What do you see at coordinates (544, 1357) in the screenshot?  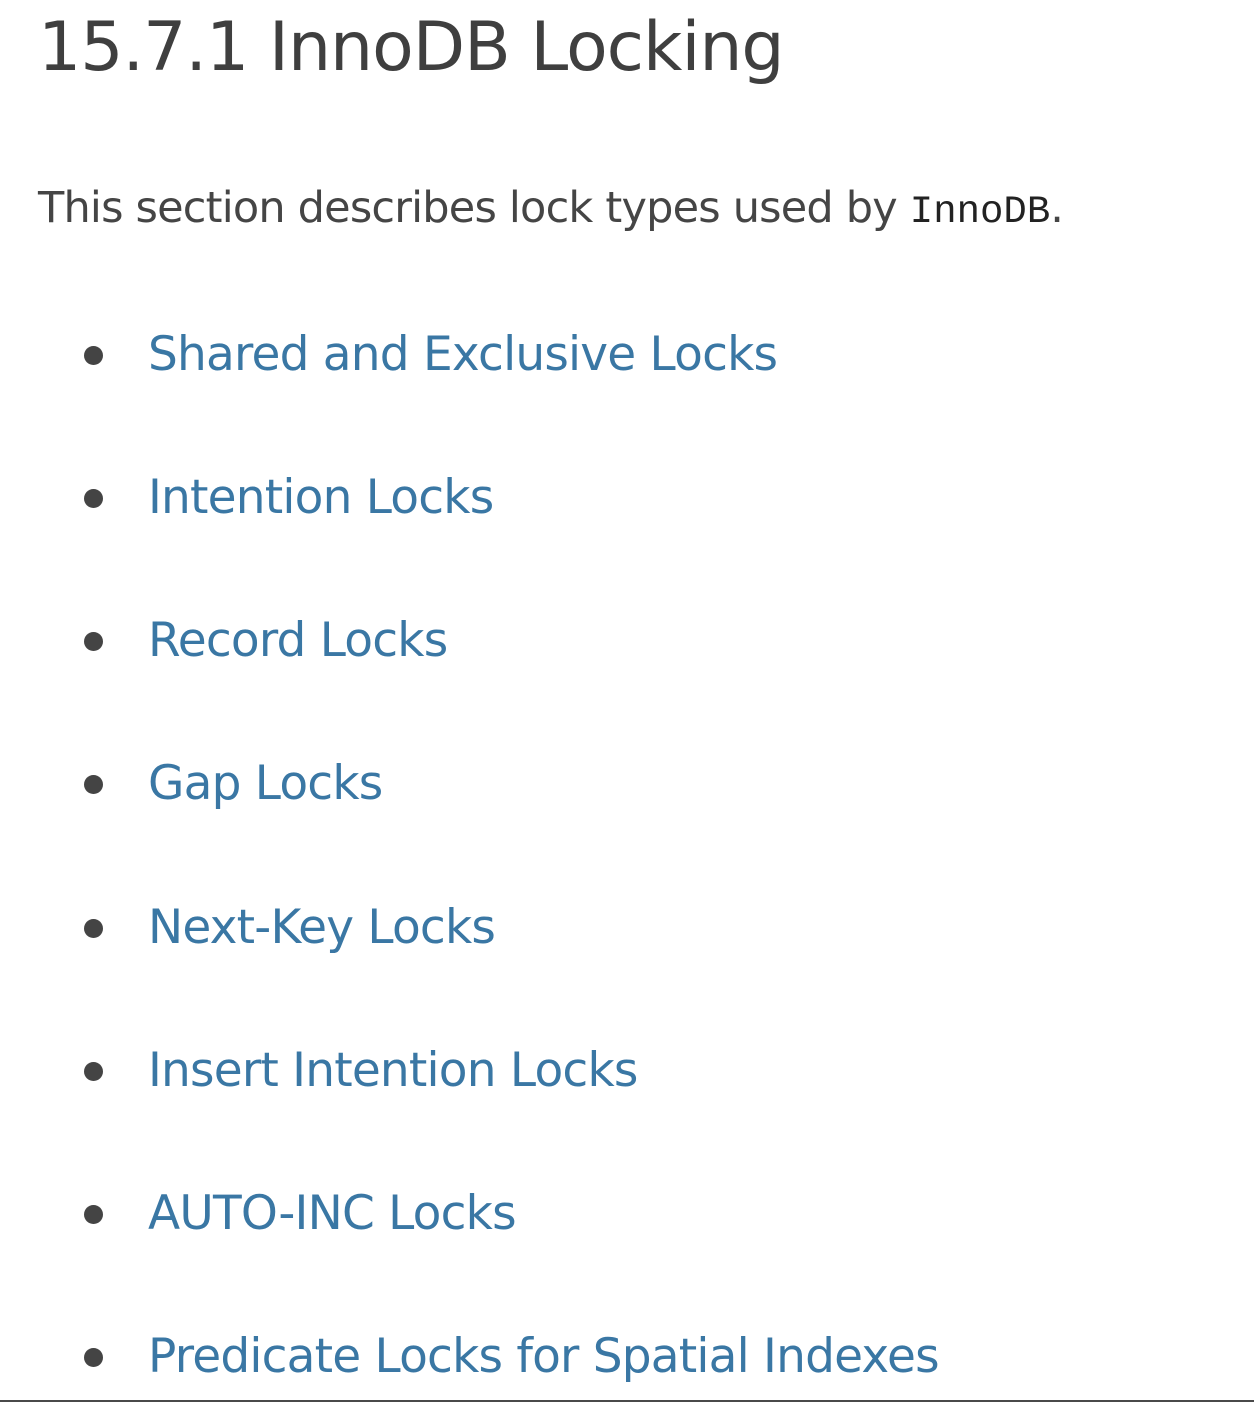 I see `link-predicate-locks-spatial: Predicate Locks for Spatial Indexes` at bounding box center [544, 1357].